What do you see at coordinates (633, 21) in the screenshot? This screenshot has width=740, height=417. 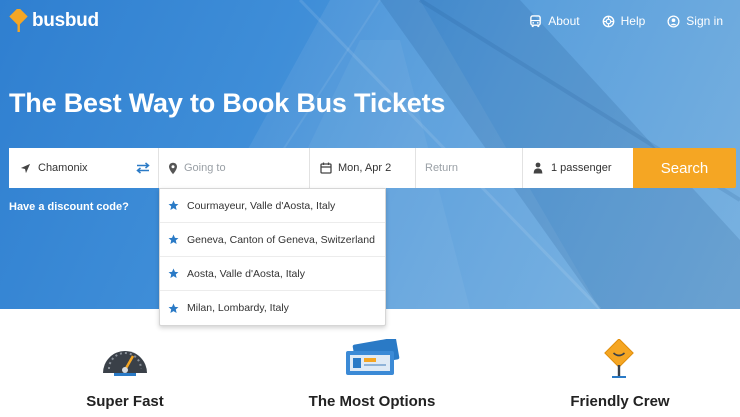 I see `nav-help-label: Help` at bounding box center [633, 21].